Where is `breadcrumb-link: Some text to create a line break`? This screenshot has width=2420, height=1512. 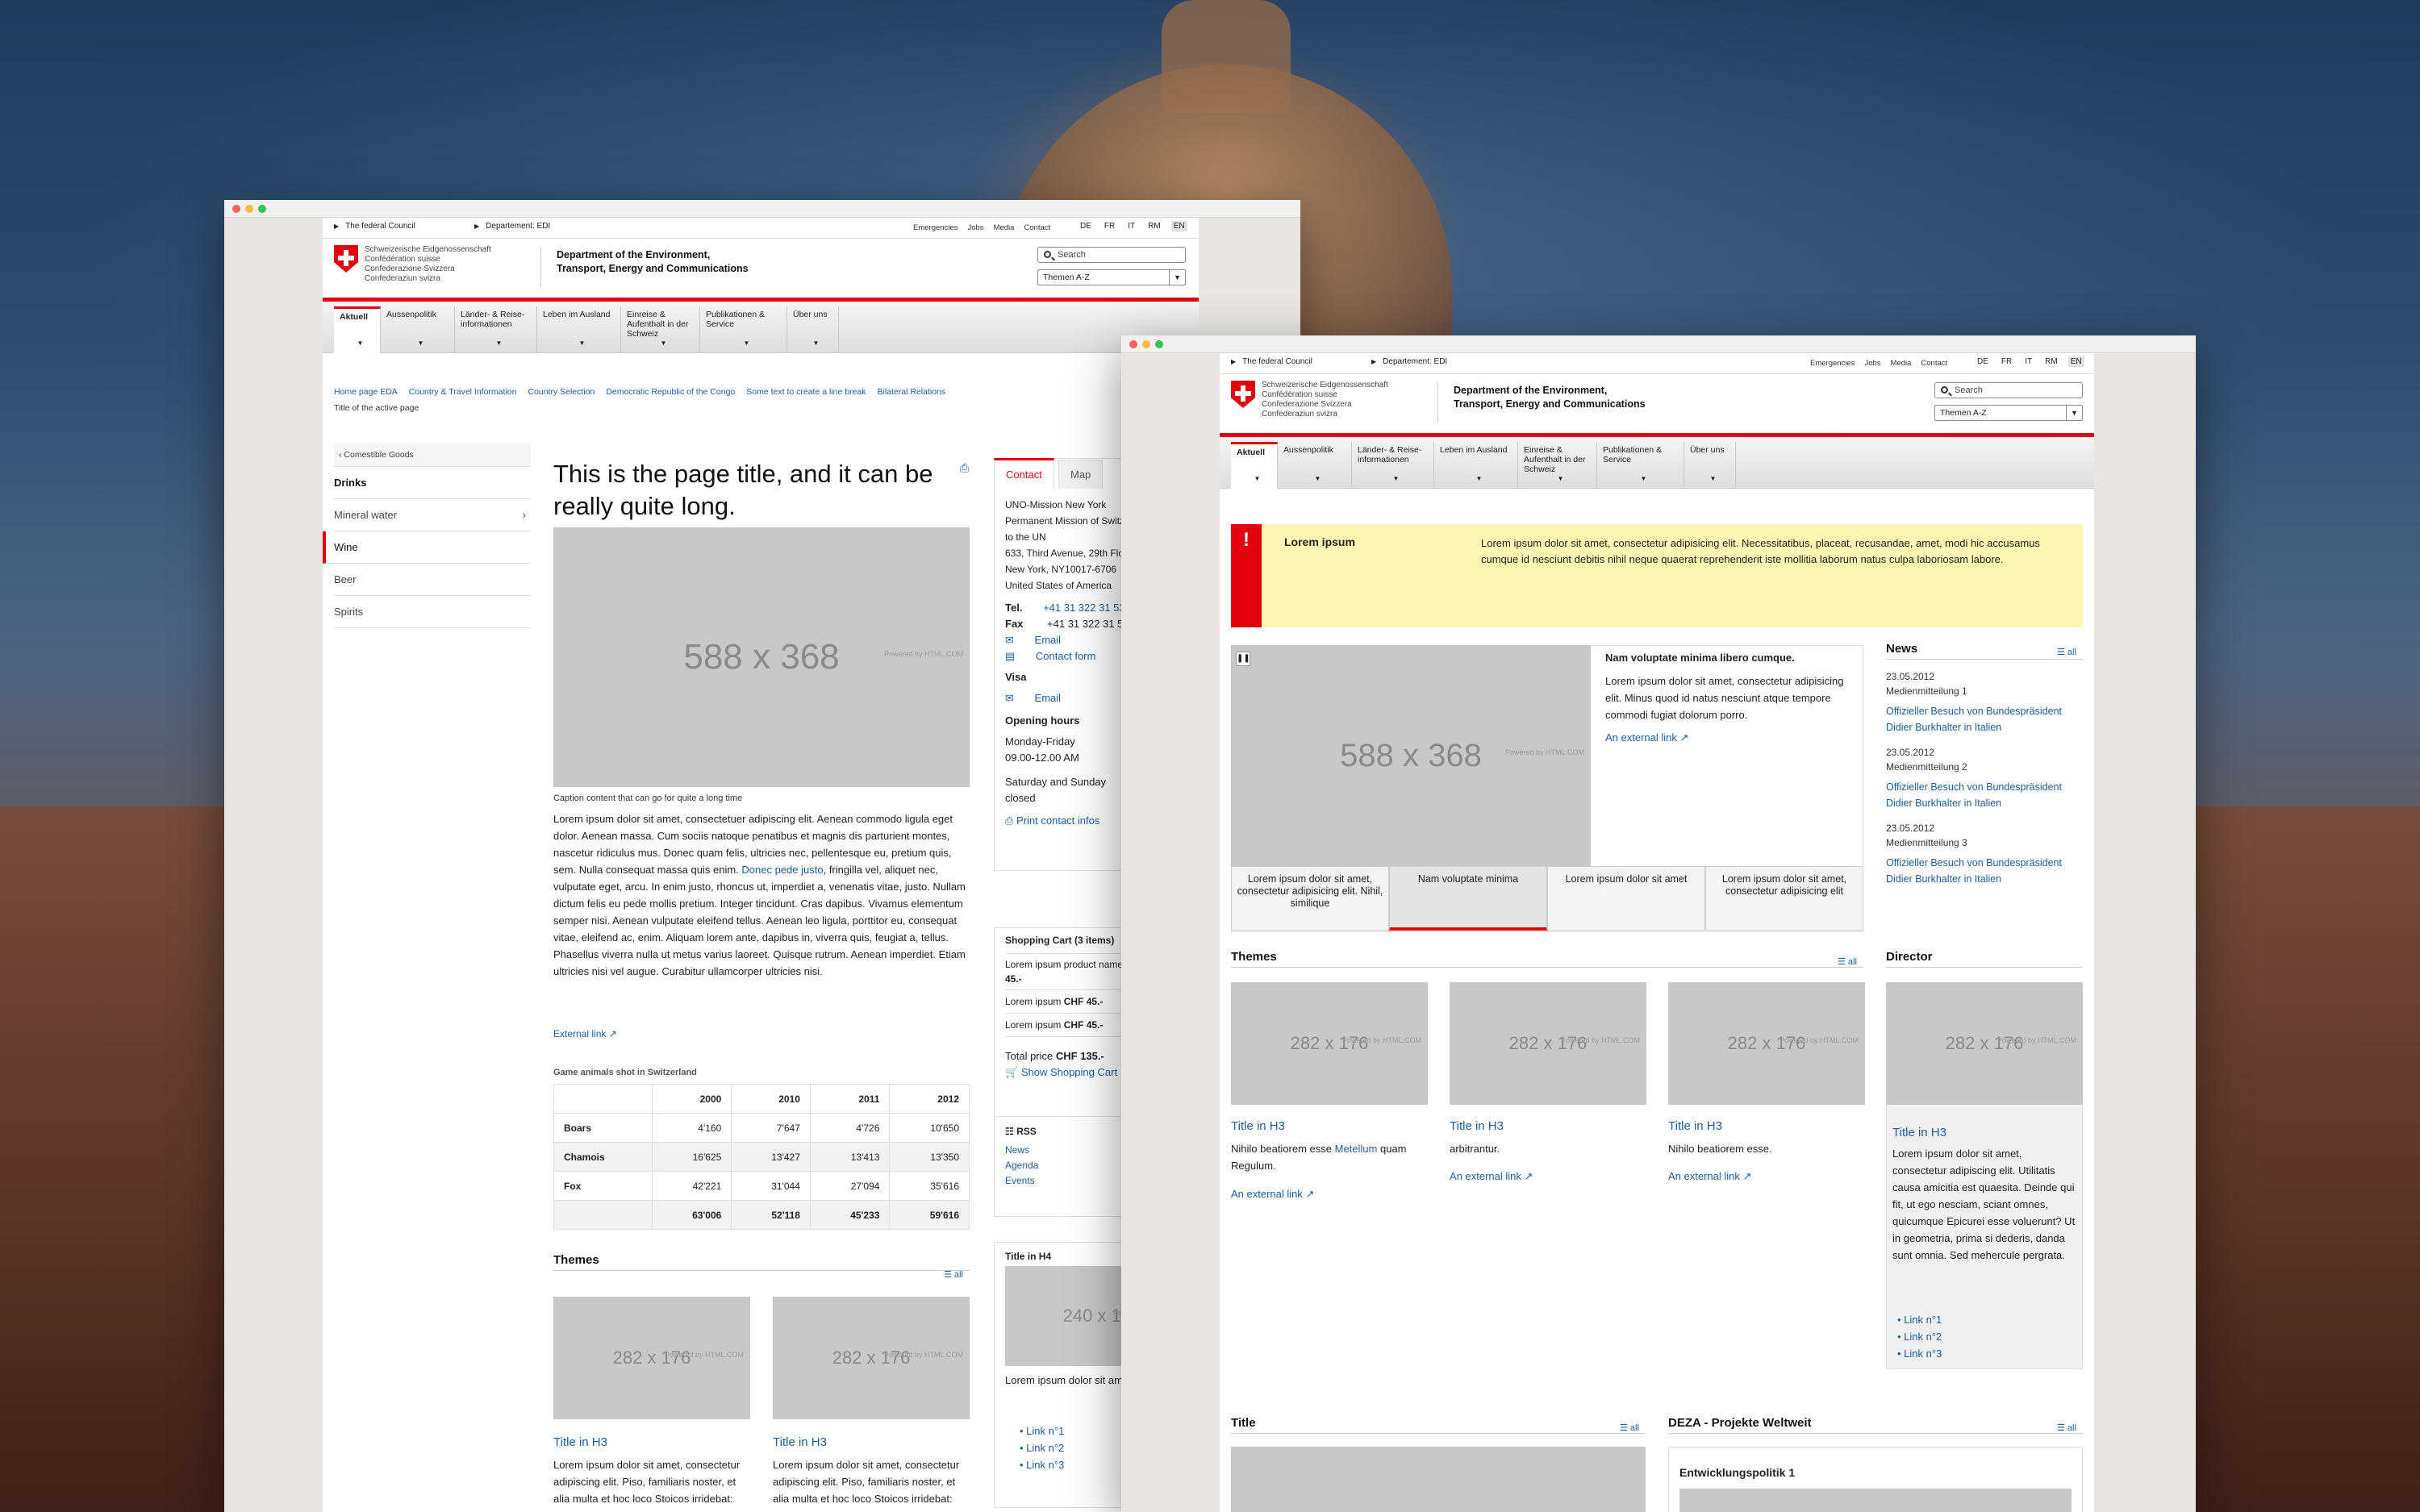 breadcrumb-link: Some text to create a line break is located at coordinates (806, 392).